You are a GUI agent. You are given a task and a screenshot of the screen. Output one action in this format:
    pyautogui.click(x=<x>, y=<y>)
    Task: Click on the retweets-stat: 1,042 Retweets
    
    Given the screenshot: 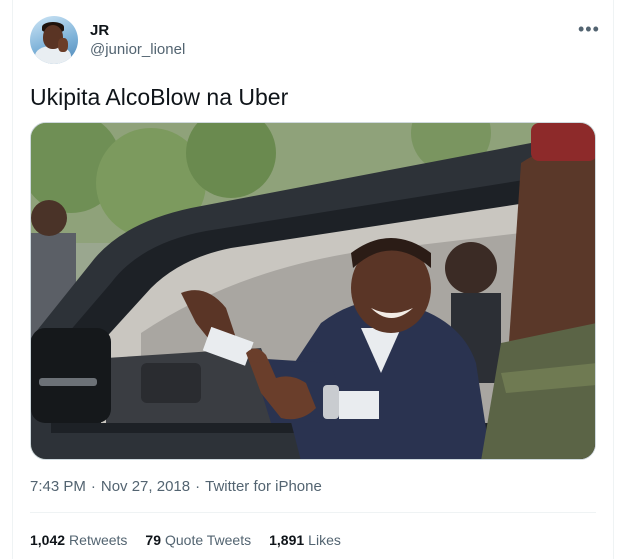 What is the action you would take?
    pyautogui.click(x=78, y=540)
    